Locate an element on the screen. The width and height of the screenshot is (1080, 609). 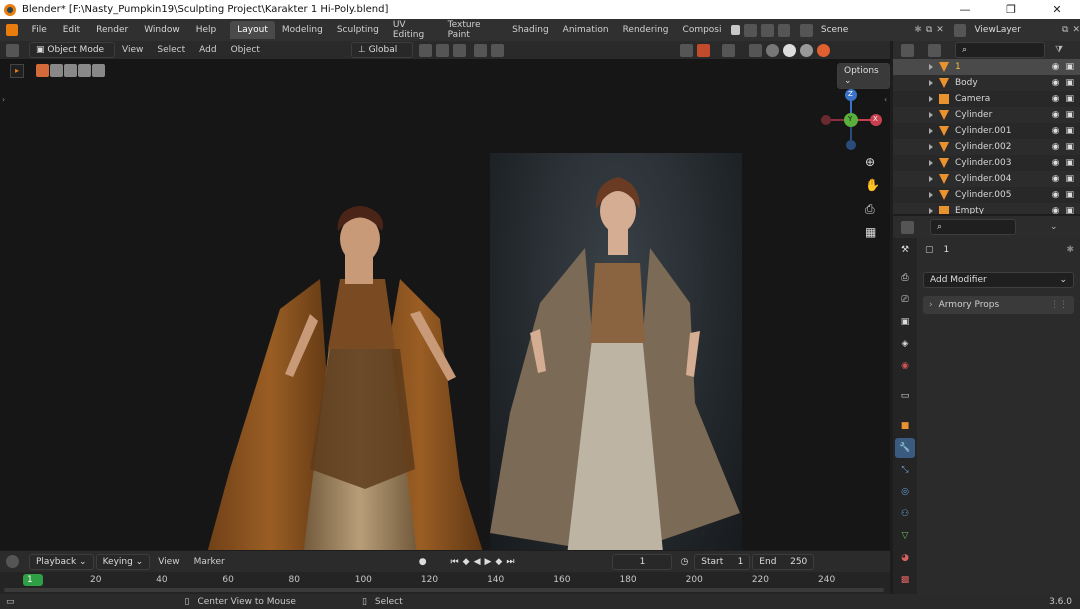
keying-dropdown: Keying ⌄ is located at coordinates (123, 561).